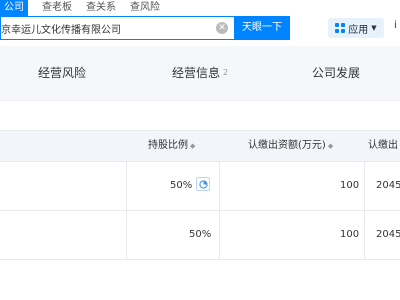 The image size is (400, 300). What do you see at coordinates (200, 146) in the screenshot?
I see `table-header: 持股比例 ◆ 认缴出资额(万元) ◆ 认缴出` at bounding box center [200, 146].